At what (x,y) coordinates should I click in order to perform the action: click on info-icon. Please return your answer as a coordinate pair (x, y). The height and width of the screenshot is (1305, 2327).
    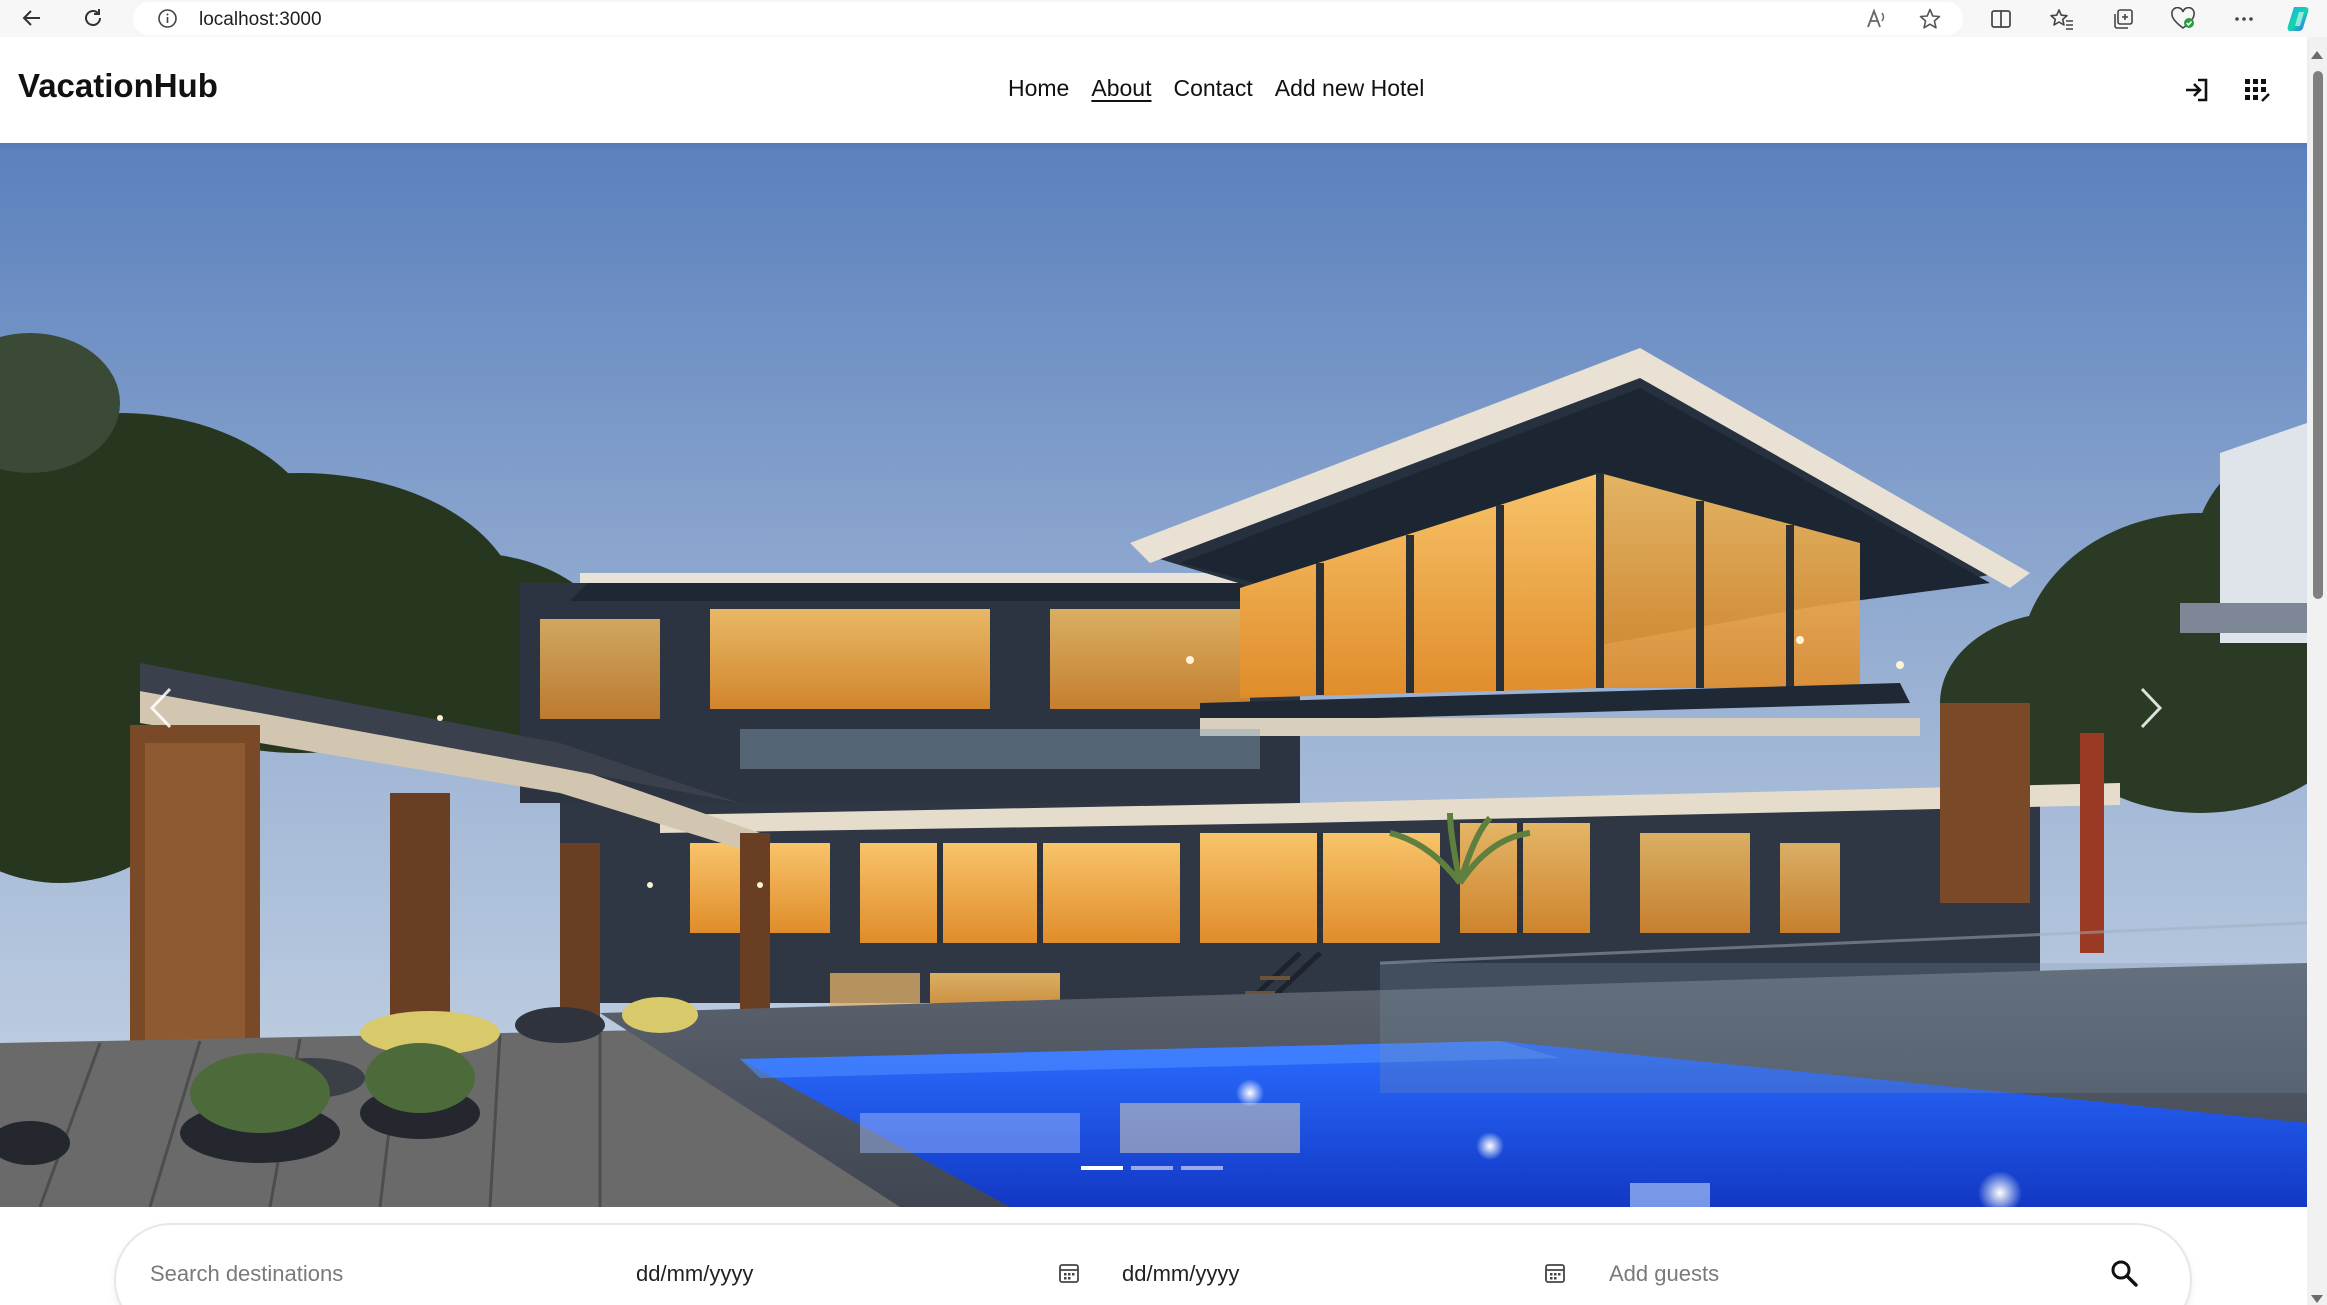
    Looking at the image, I should click on (167, 18).